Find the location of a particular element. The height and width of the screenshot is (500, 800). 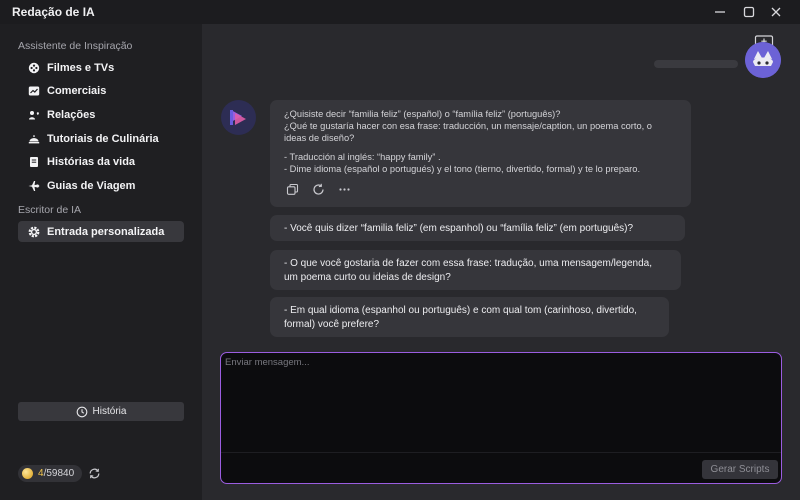

refresh-credits-button is located at coordinates (94, 473).